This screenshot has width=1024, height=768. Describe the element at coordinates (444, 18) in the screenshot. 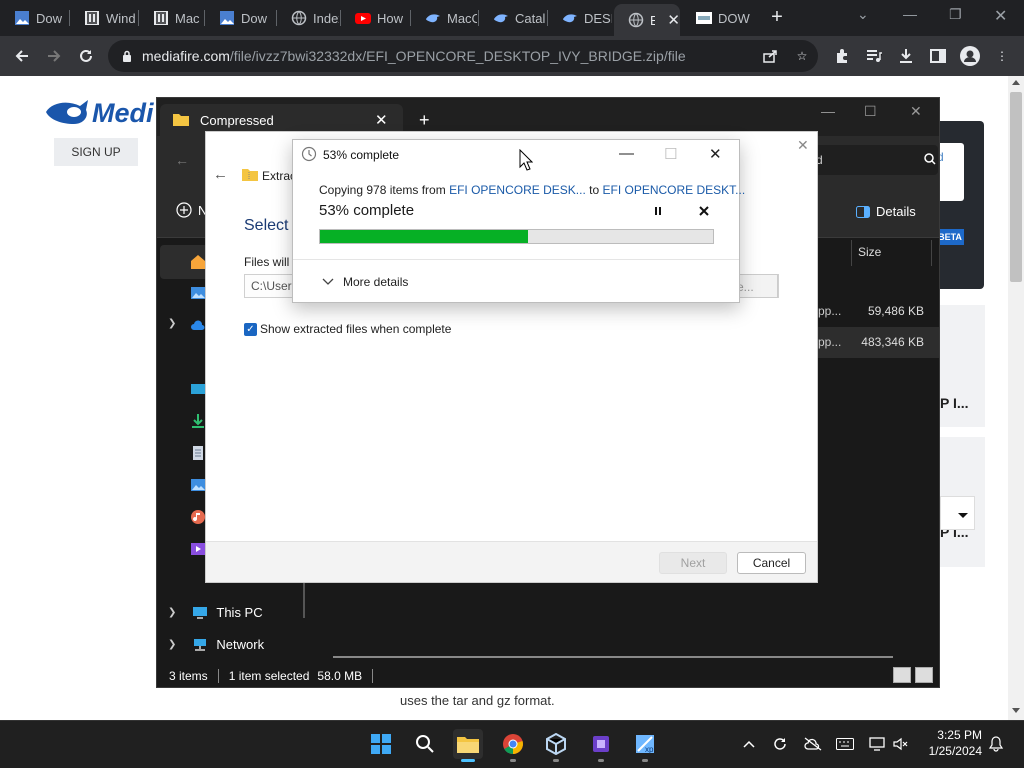

I see `browser-tab: MacC` at that location.